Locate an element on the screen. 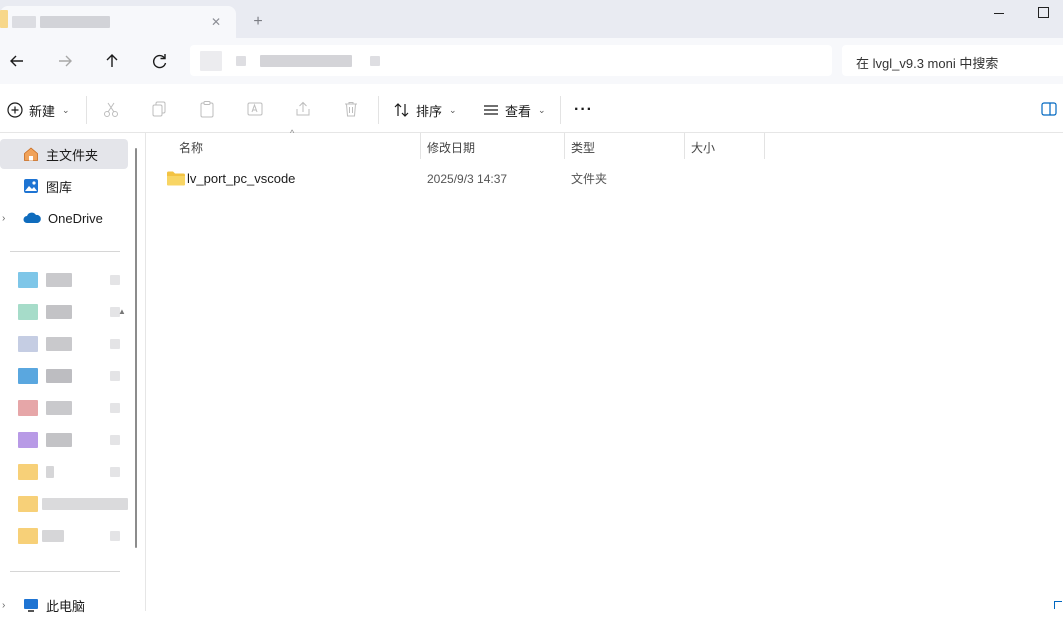  plus-circle-icon is located at coordinates (15, 110).